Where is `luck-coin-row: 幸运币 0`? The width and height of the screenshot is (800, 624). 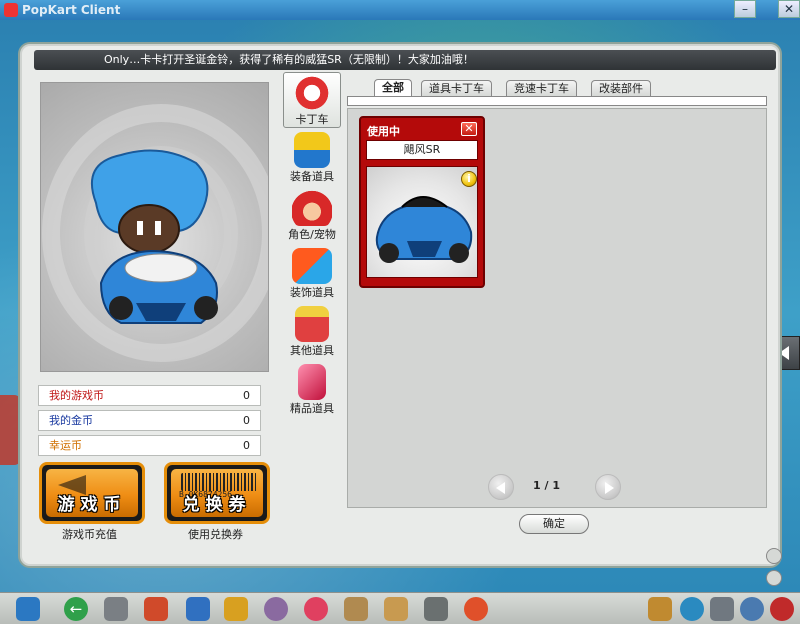 luck-coin-row: 幸运币 0 is located at coordinates (149, 445).